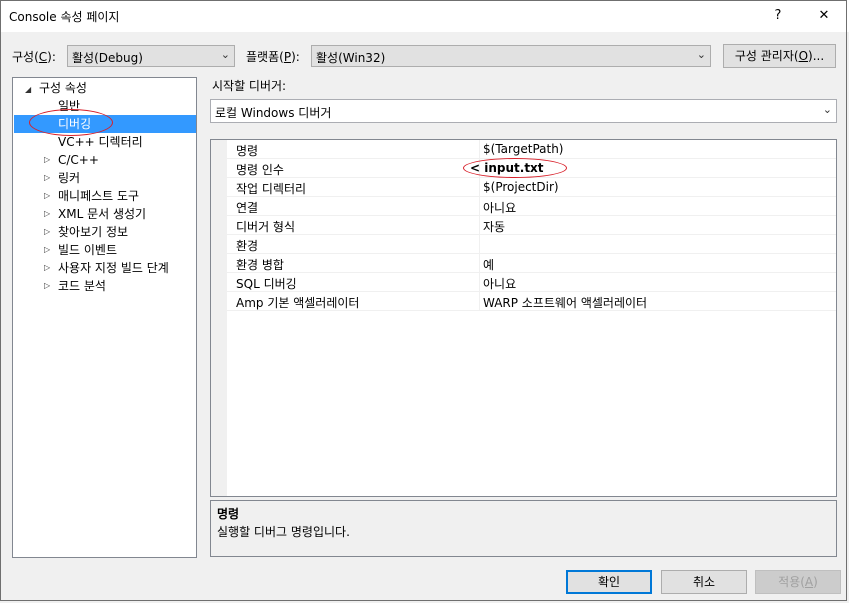 The image size is (849, 603). Describe the element at coordinates (78, 160) in the screenshot. I see `tree-item-c-cpp: C/C++` at that location.